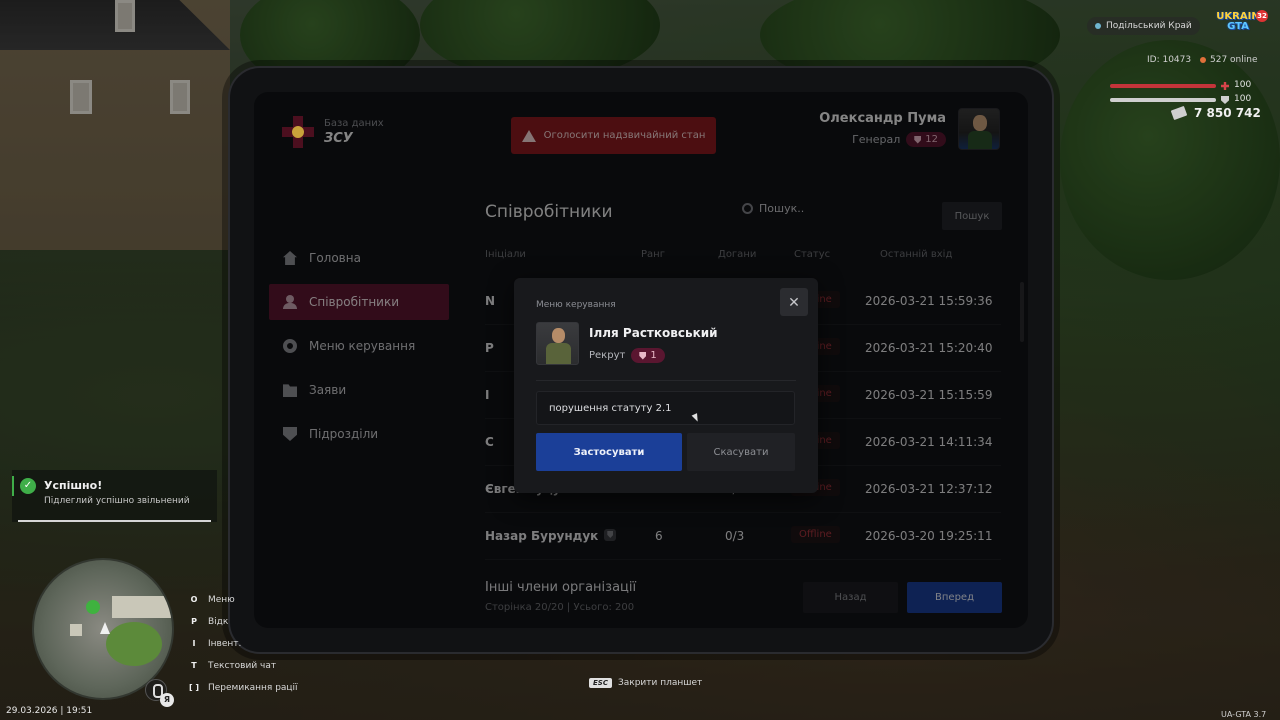 Image resolution: width=1280 pixels, height=720 pixels. What do you see at coordinates (653, 333) in the screenshot?
I see `member-name: Ілля Растковський` at bounding box center [653, 333].